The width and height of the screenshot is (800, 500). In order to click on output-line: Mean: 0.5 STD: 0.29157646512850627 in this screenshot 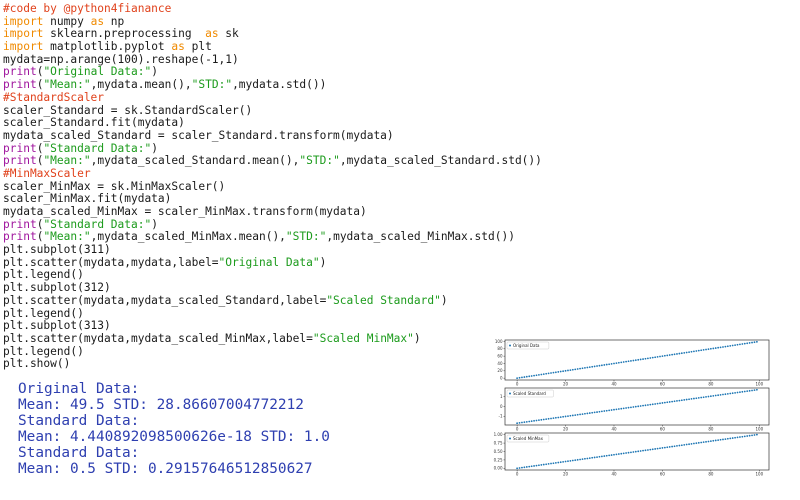, I will do `click(165, 469)`.